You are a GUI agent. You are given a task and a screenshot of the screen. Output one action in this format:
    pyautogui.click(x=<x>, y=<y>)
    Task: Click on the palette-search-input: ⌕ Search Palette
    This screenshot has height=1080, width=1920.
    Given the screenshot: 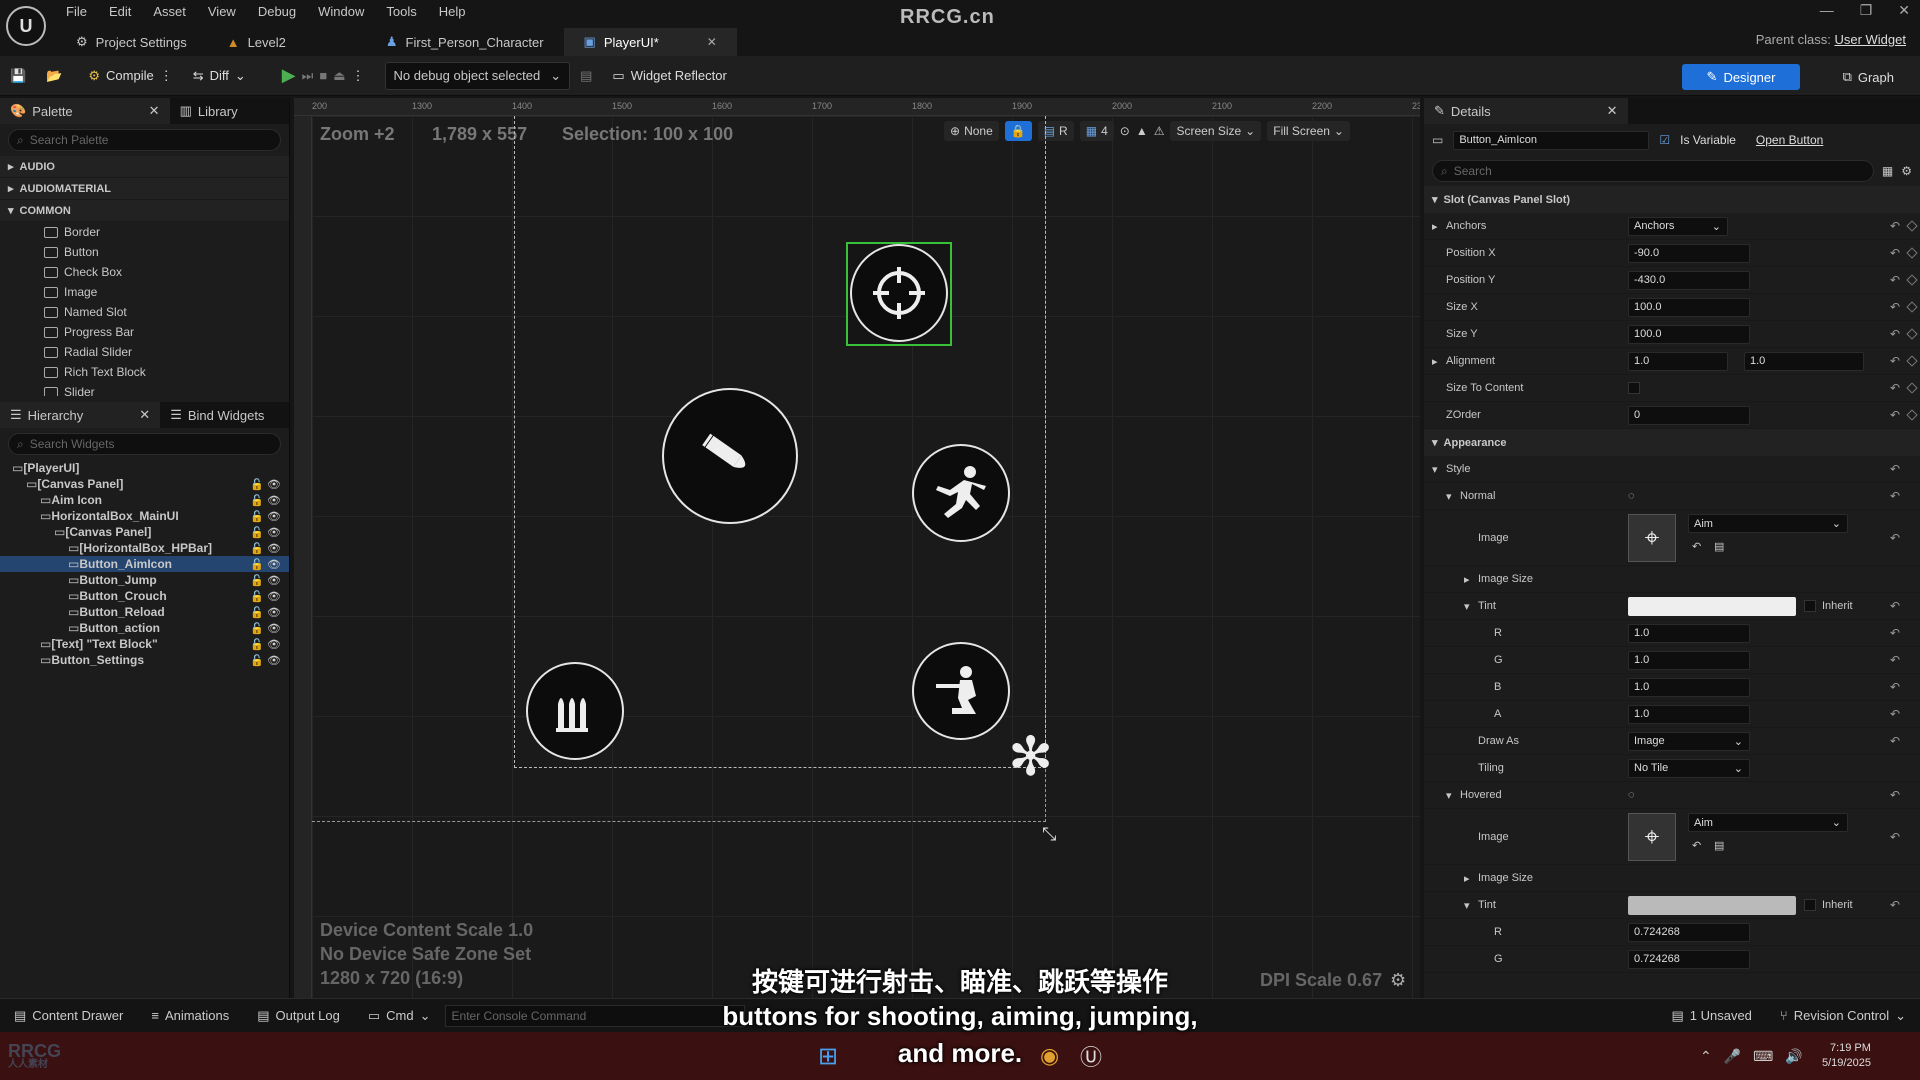 What is the action you would take?
    pyautogui.click(x=144, y=140)
    